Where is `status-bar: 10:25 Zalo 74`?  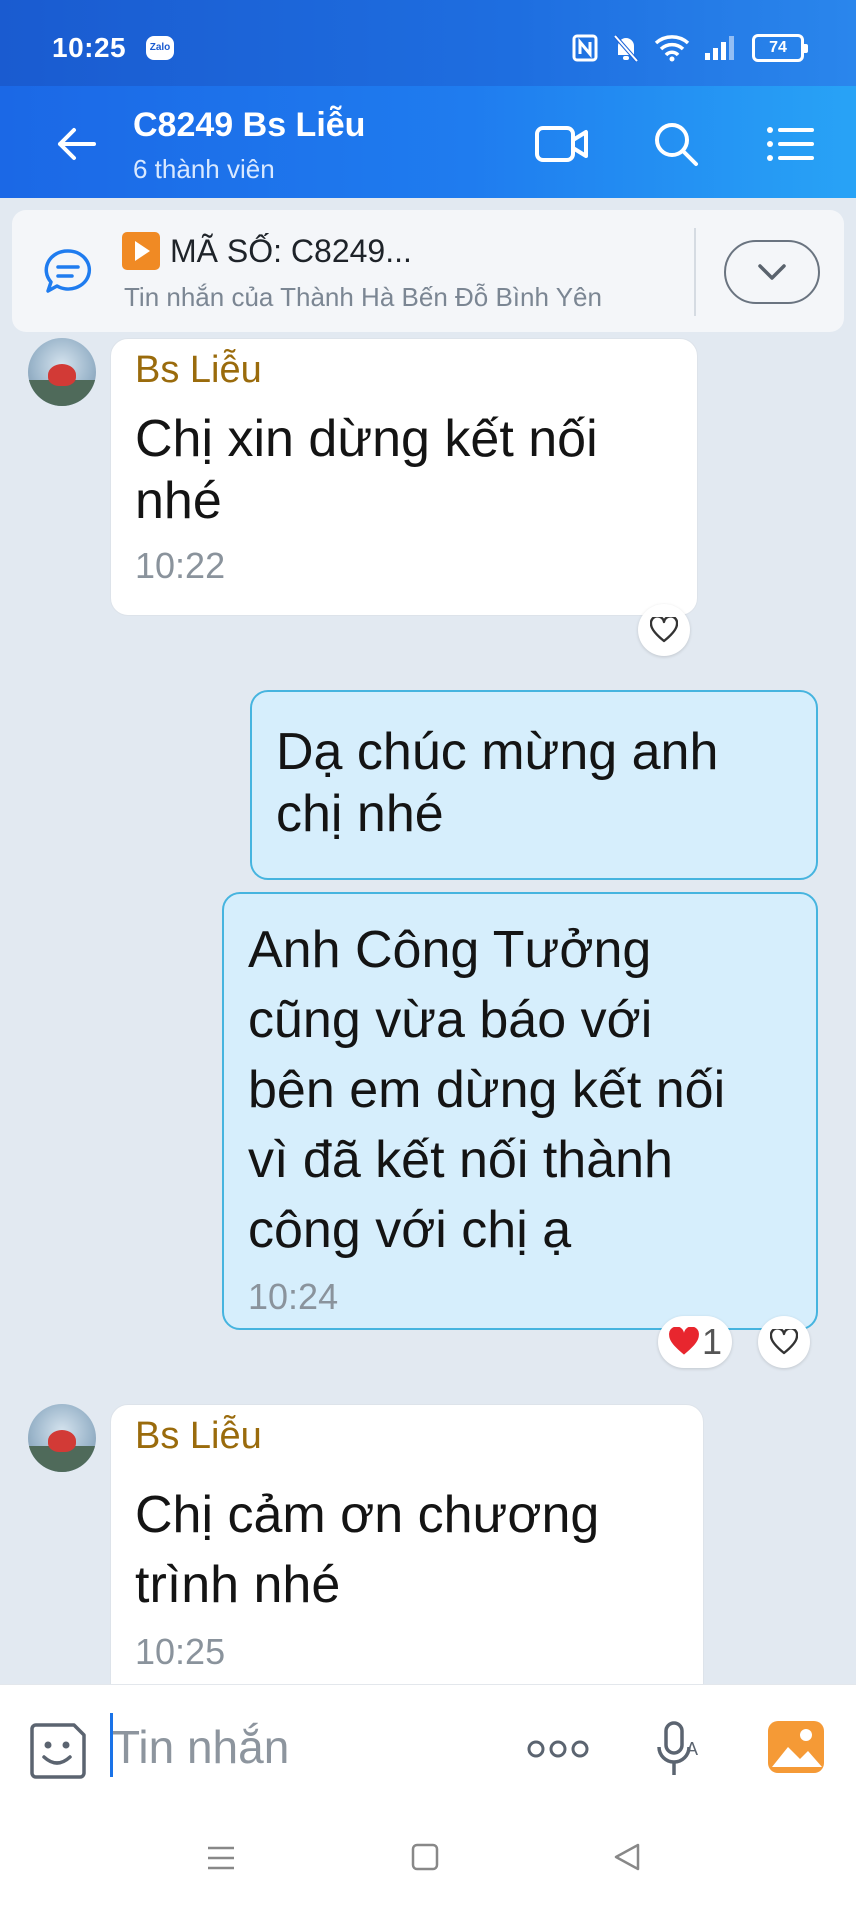 status-bar: 10:25 Zalo 74 is located at coordinates (428, 43).